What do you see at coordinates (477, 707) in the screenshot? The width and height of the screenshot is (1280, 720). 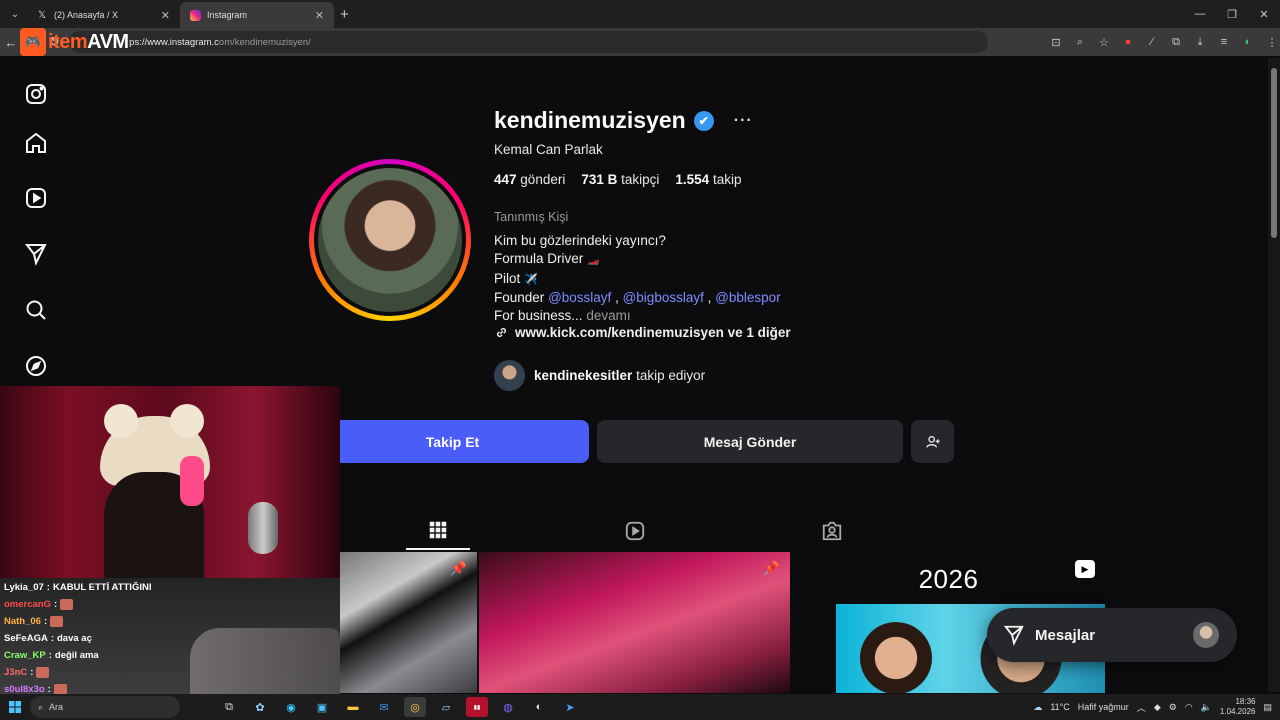 I see `voicemeeter-icon: ▮▮` at bounding box center [477, 707].